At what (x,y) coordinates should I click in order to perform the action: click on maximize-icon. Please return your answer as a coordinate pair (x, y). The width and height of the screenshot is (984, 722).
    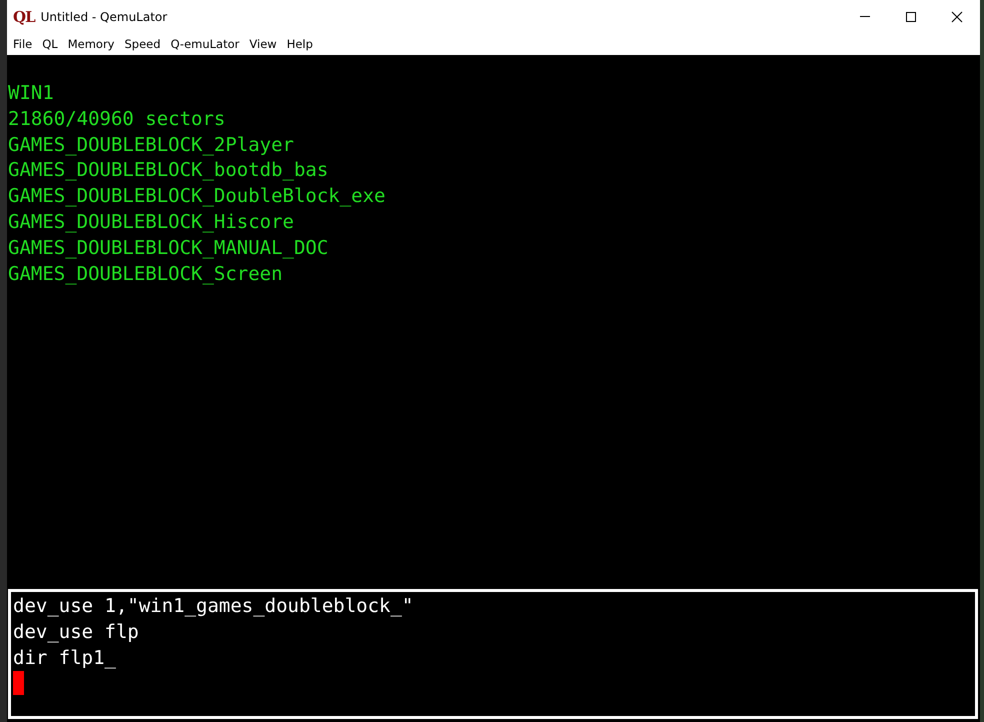
    Looking at the image, I should click on (911, 16).